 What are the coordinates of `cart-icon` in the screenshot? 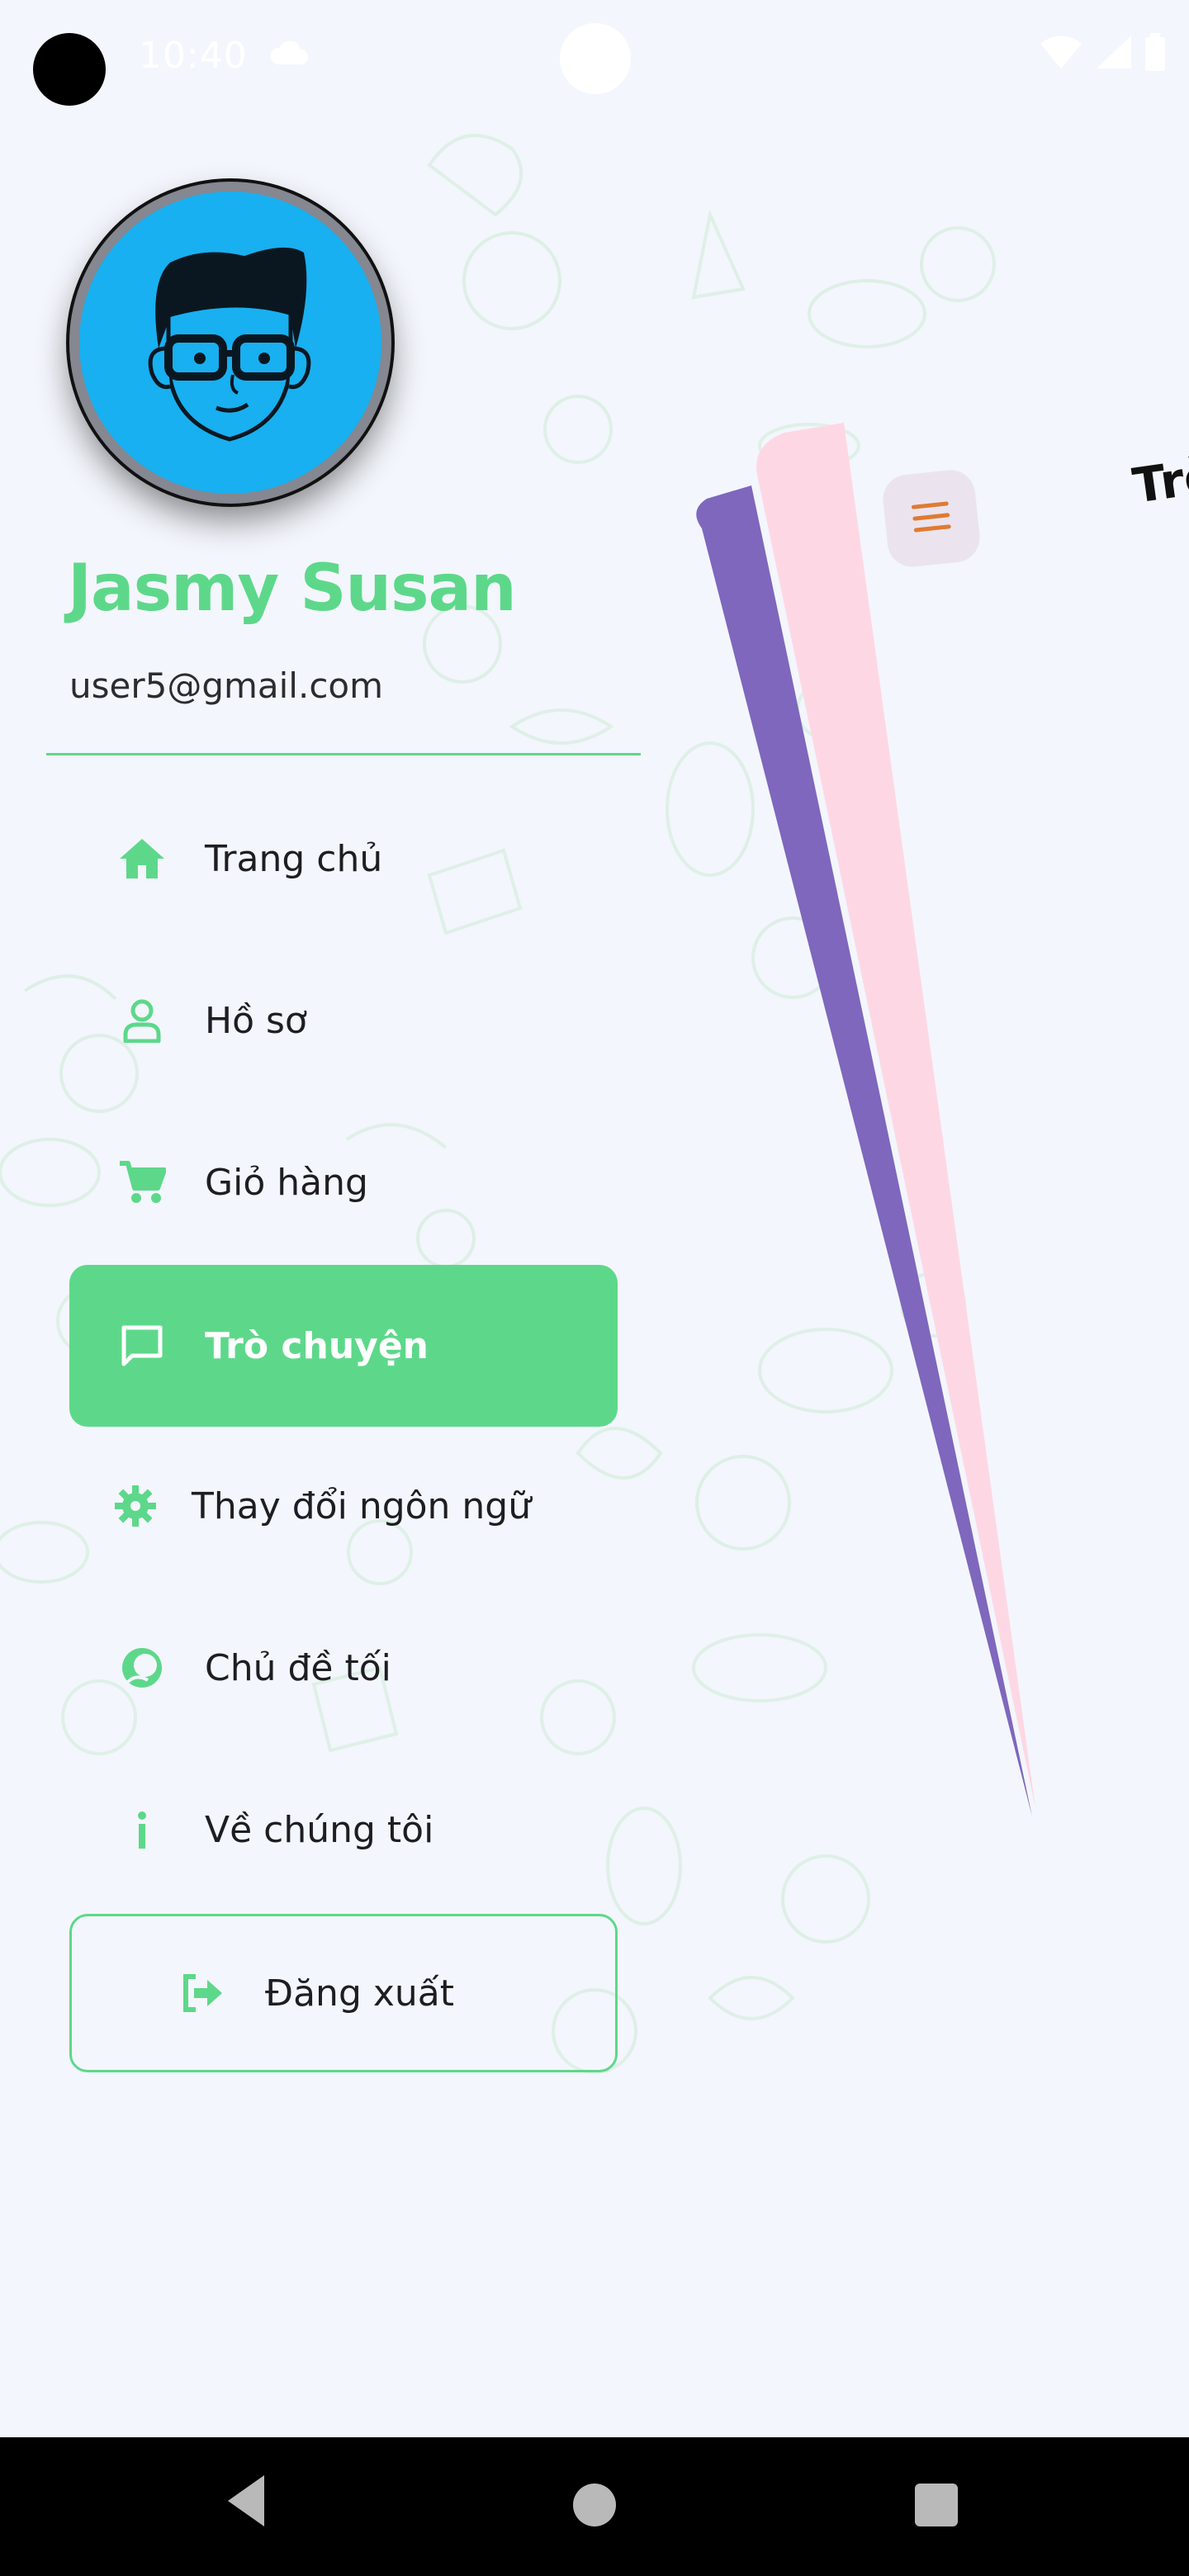 It's located at (142, 1182).